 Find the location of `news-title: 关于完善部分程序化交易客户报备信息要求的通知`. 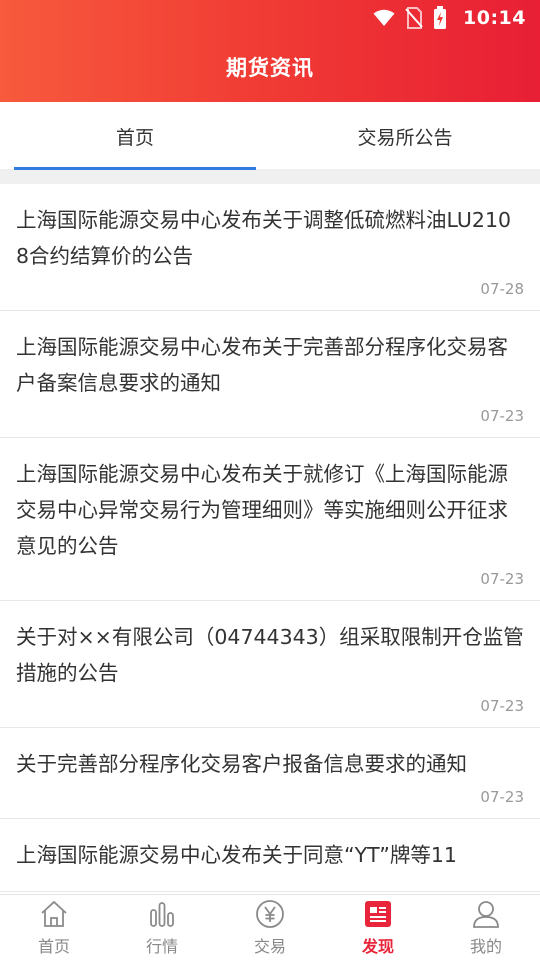

news-title: 关于完善部分程序化交易客户报备信息要求的通知 is located at coordinates (241, 764).